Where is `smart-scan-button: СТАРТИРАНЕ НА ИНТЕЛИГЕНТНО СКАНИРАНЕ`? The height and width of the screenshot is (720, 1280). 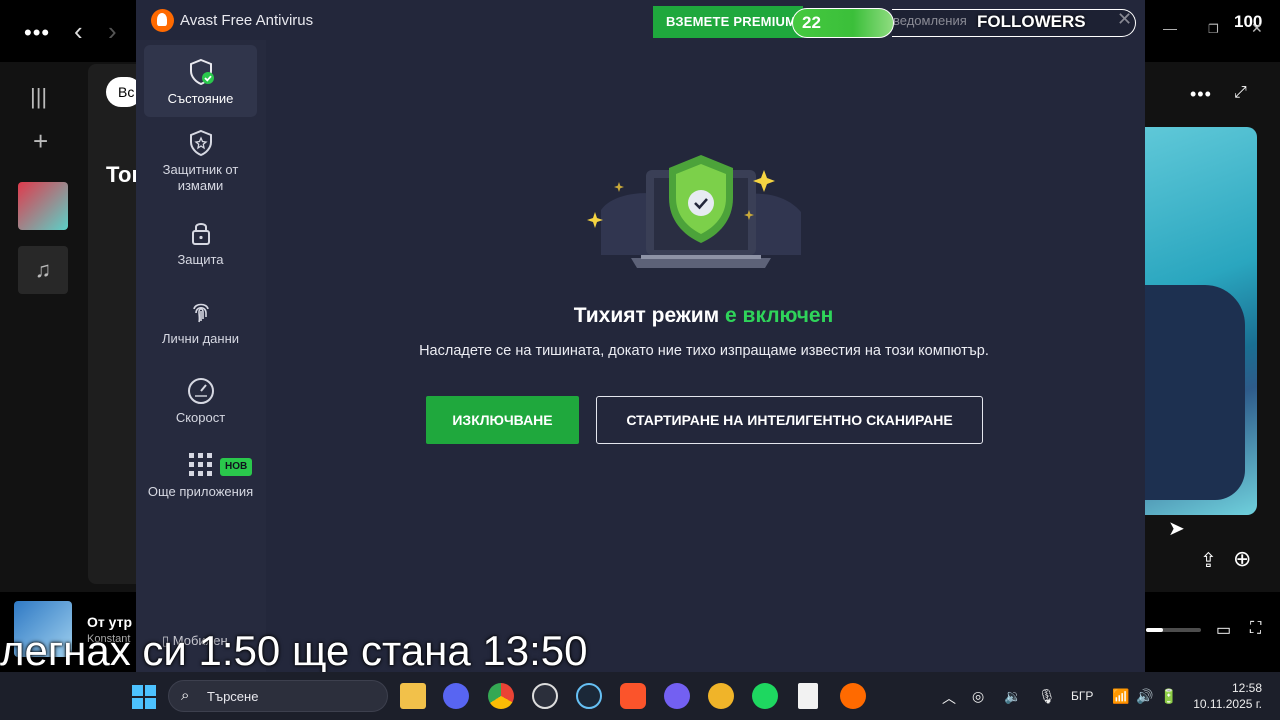 smart-scan-button: СТАРТИРАНЕ НА ИНТЕЛИГЕНТНО СКАНИРАНЕ is located at coordinates (789, 420).